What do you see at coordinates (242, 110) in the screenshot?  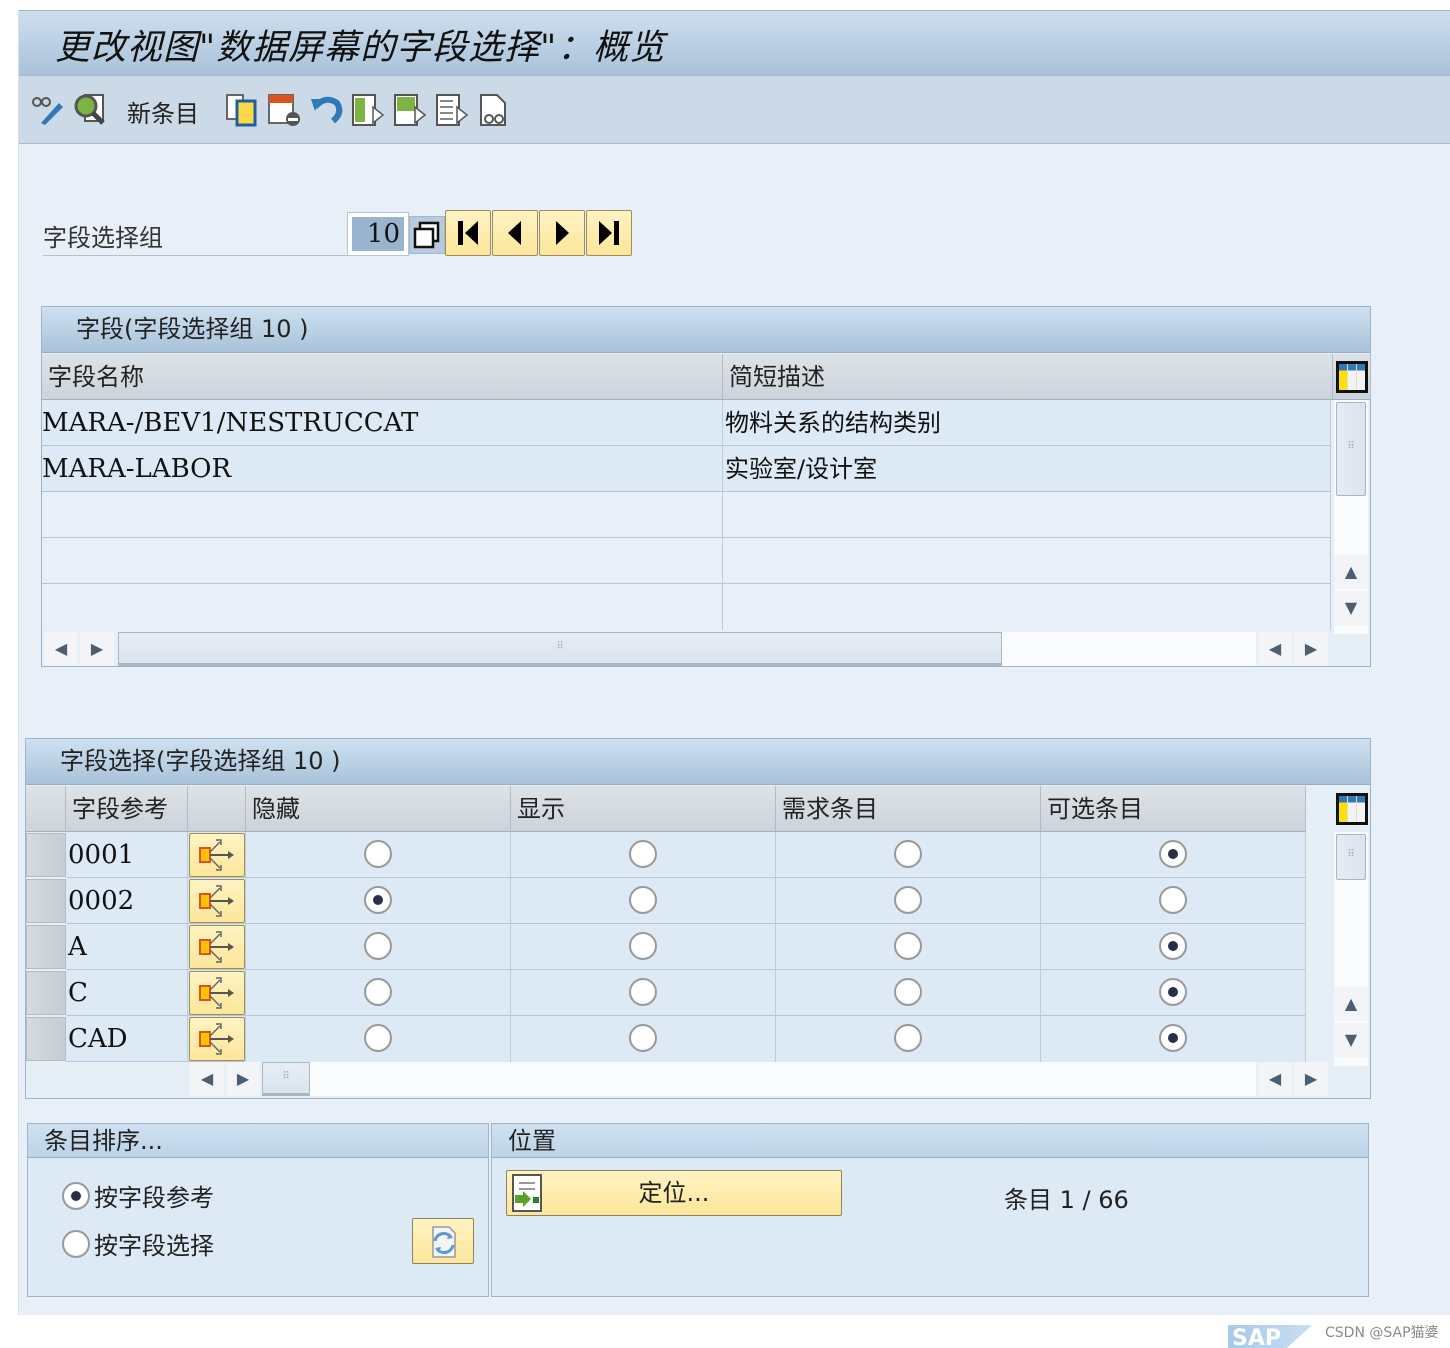 I see `copy-as-icon` at bounding box center [242, 110].